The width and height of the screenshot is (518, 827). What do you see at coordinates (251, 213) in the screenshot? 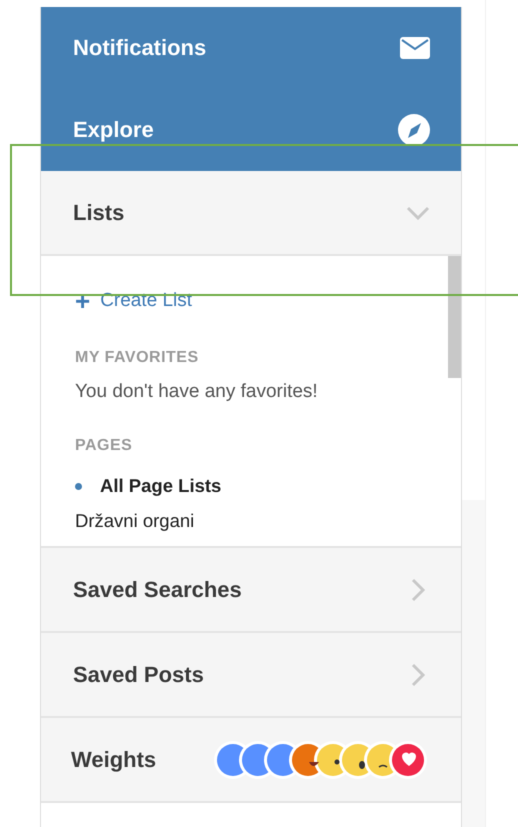
I see `sidebar-item: Lists` at bounding box center [251, 213].